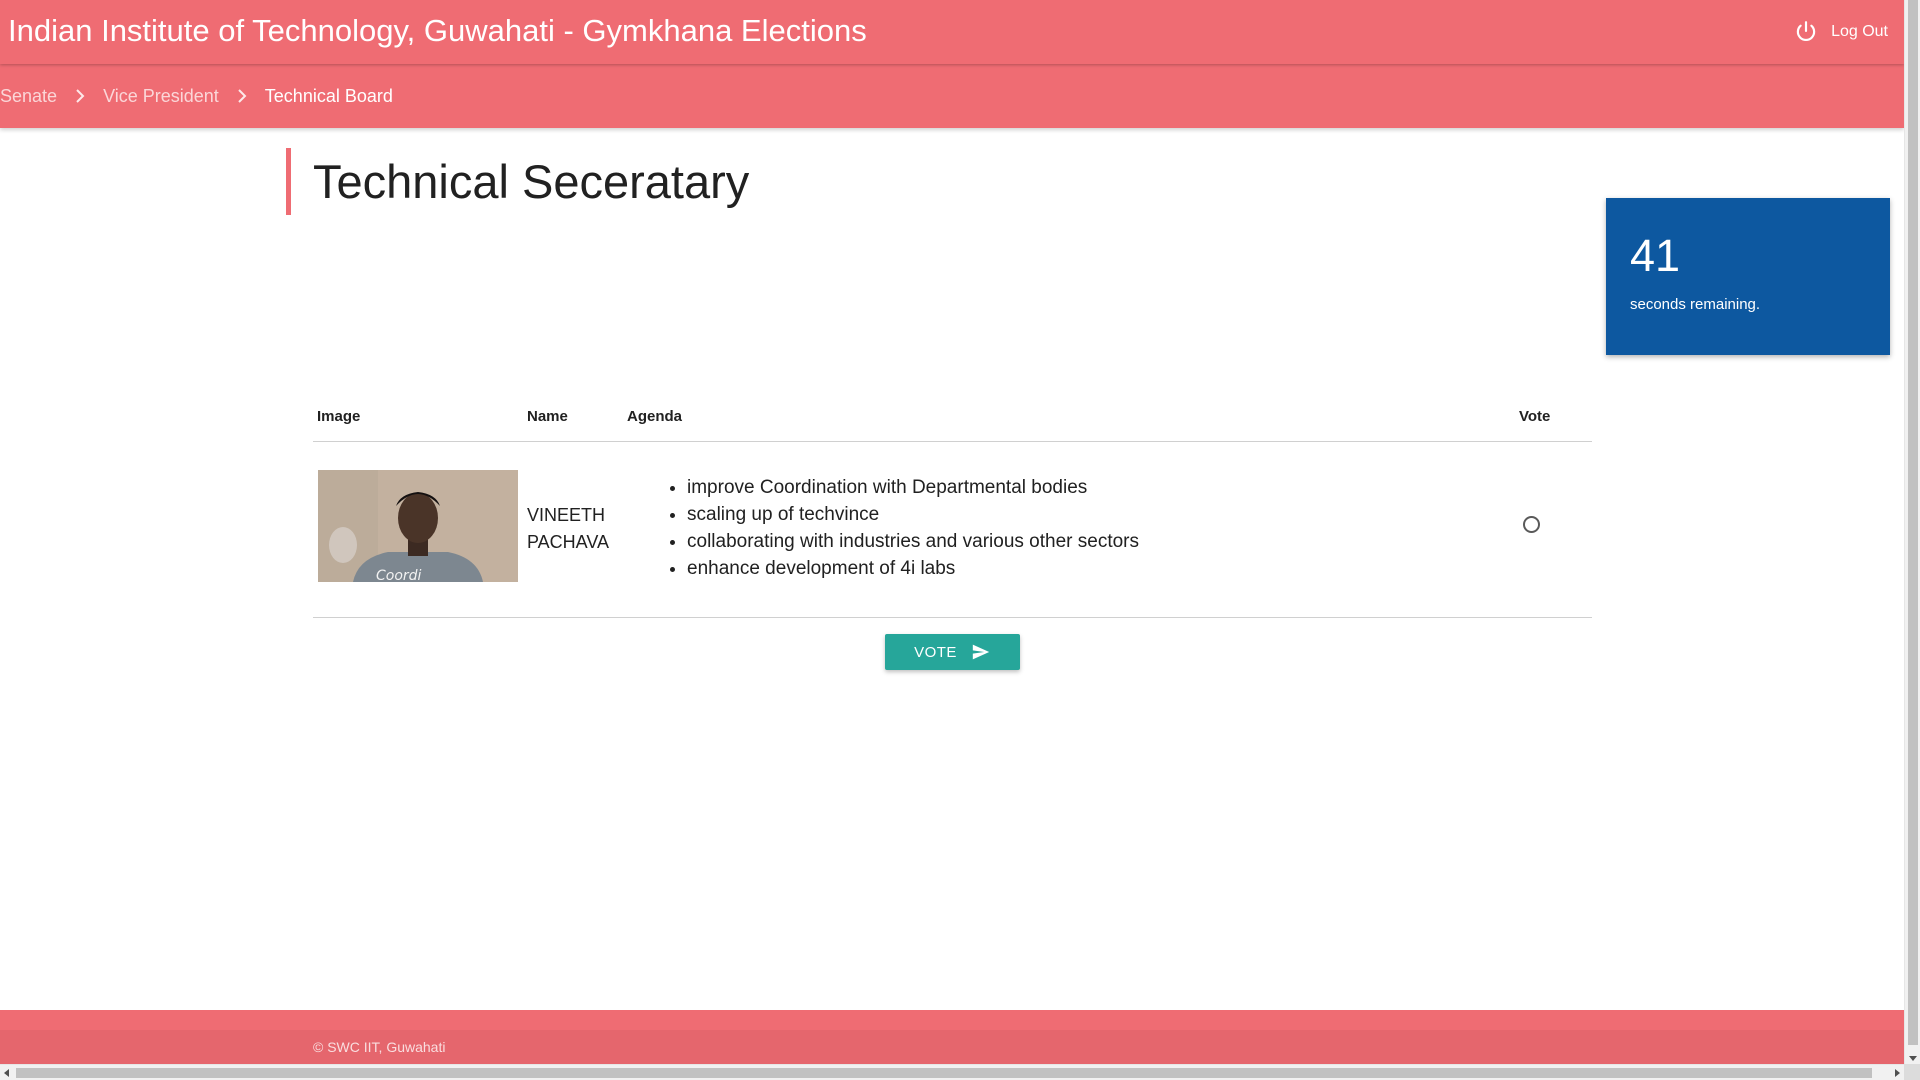 Image resolution: width=1920 pixels, height=1080 pixels. What do you see at coordinates (935, 652) in the screenshot?
I see `vote-button-label: VOTE` at bounding box center [935, 652].